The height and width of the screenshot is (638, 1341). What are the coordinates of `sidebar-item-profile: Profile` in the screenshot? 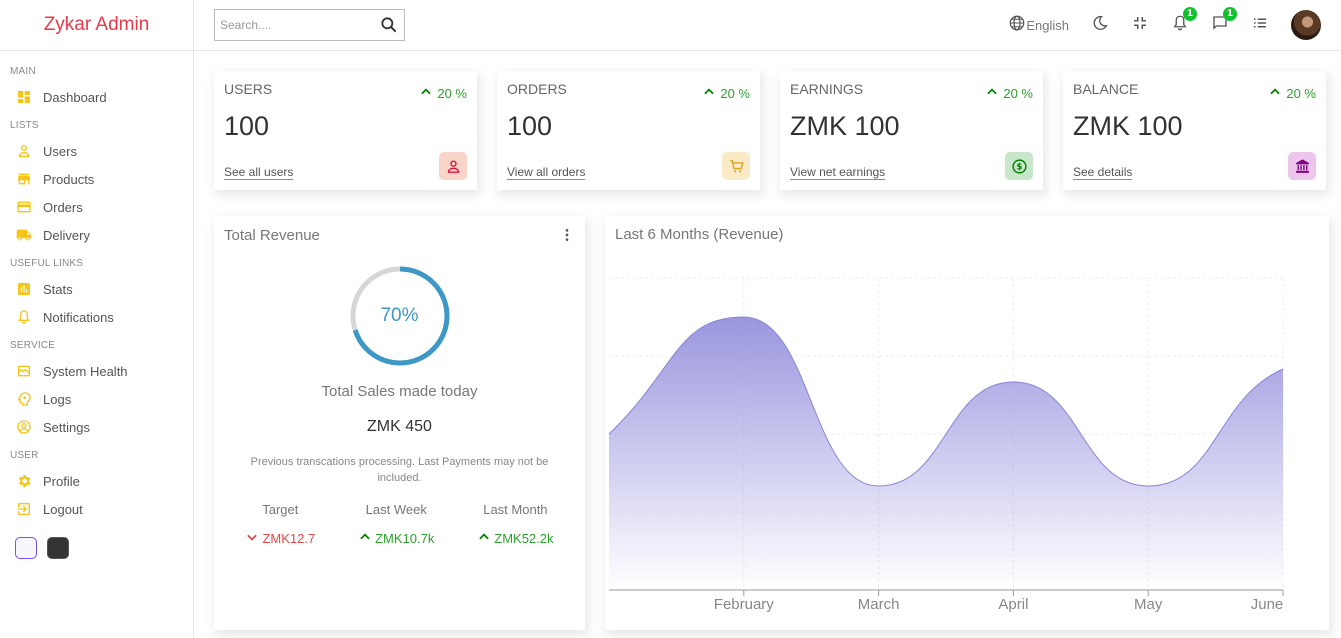 It's located at (101, 481).